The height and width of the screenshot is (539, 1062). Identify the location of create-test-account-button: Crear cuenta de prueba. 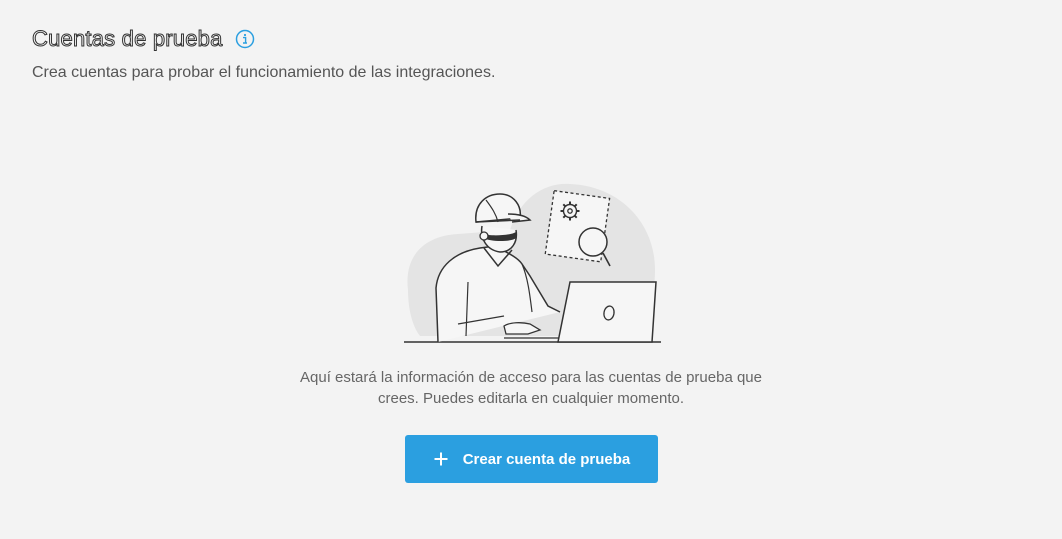
(531, 459).